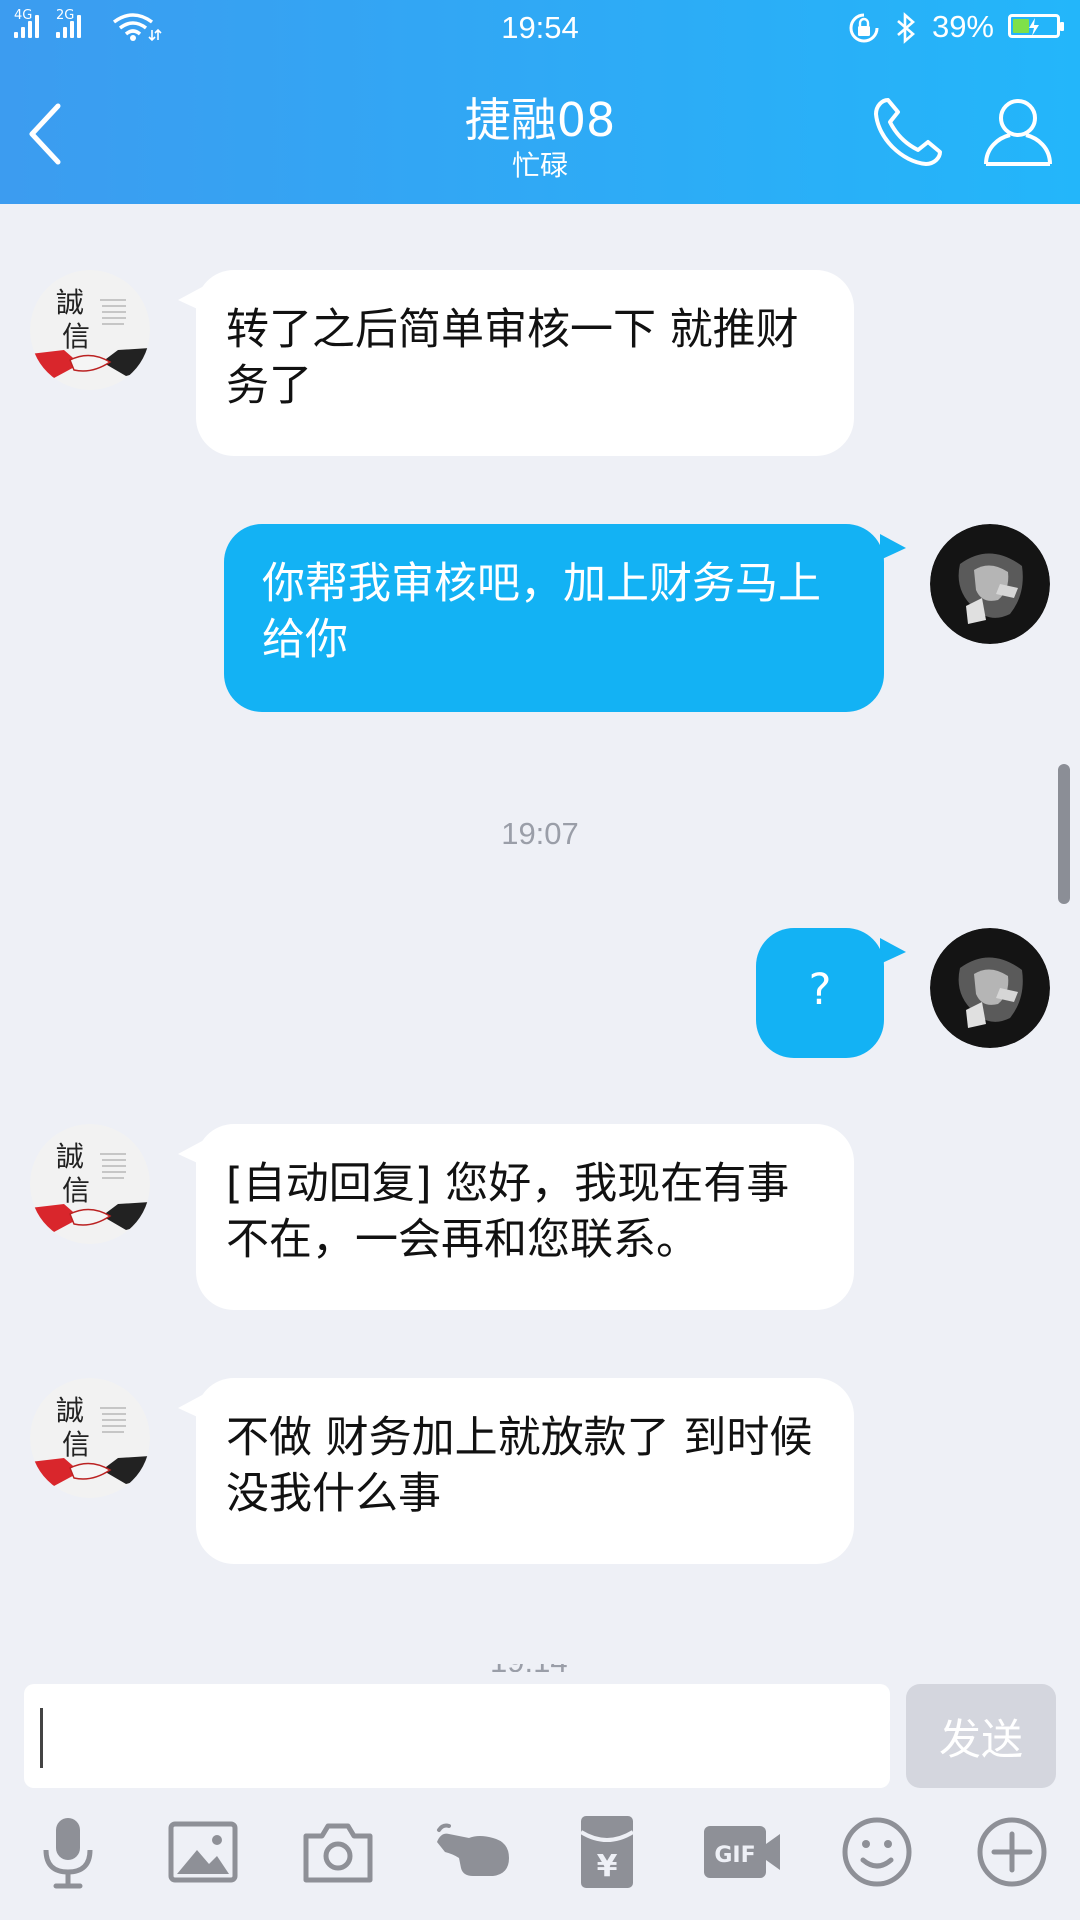 The height and width of the screenshot is (1920, 1080). What do you see at coordinates (540, 833) in the screenshot?
I see `time-separator: 19:07` at bounding box center [540, 833].